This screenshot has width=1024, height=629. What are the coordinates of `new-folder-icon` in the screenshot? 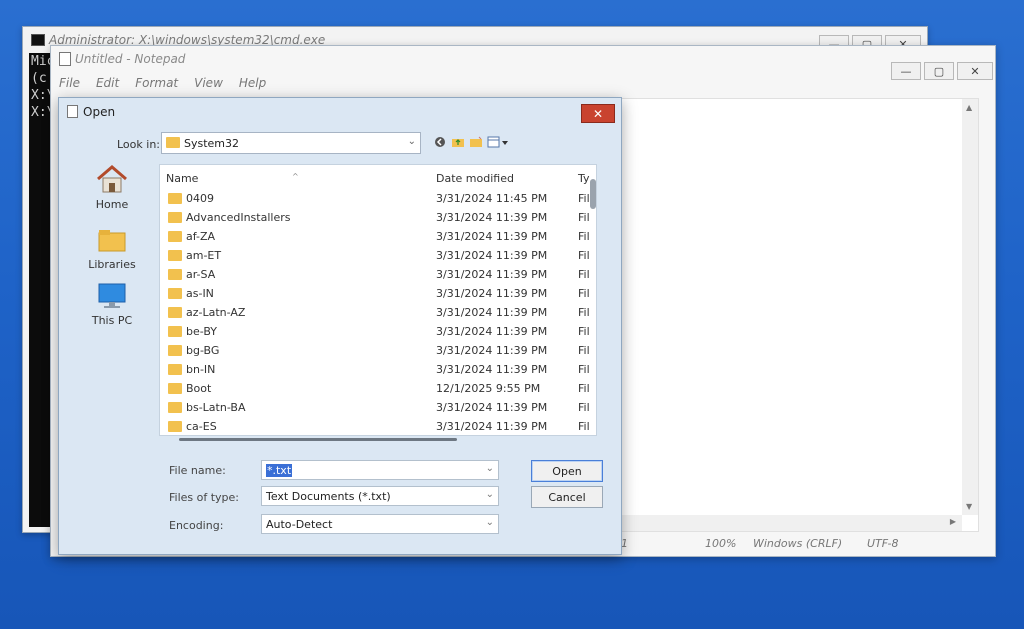 It's located at (476, 142).